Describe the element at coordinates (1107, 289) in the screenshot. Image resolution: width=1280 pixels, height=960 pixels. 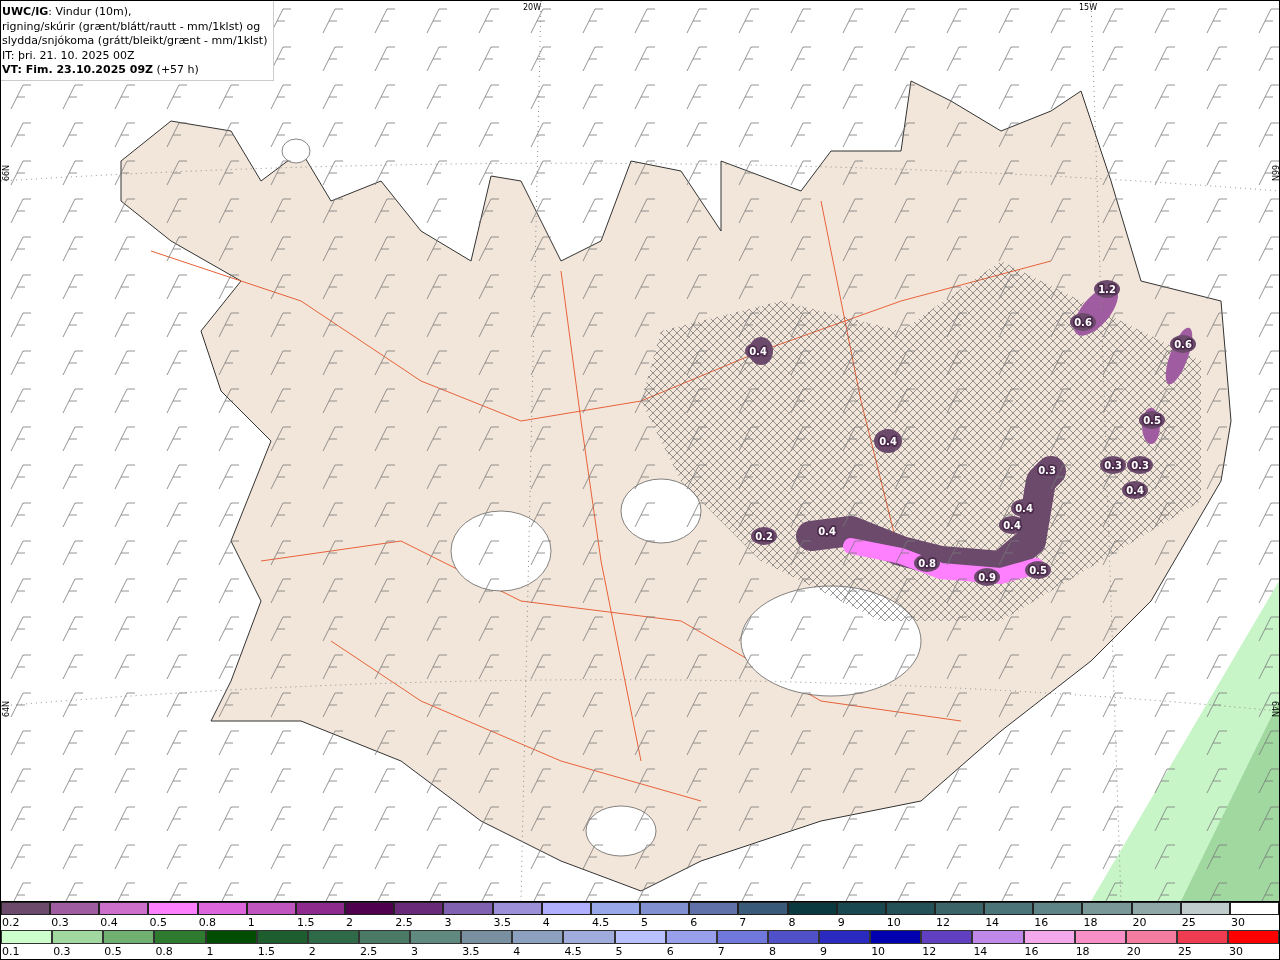
I see `precip-value-label: 1.2` at that location.